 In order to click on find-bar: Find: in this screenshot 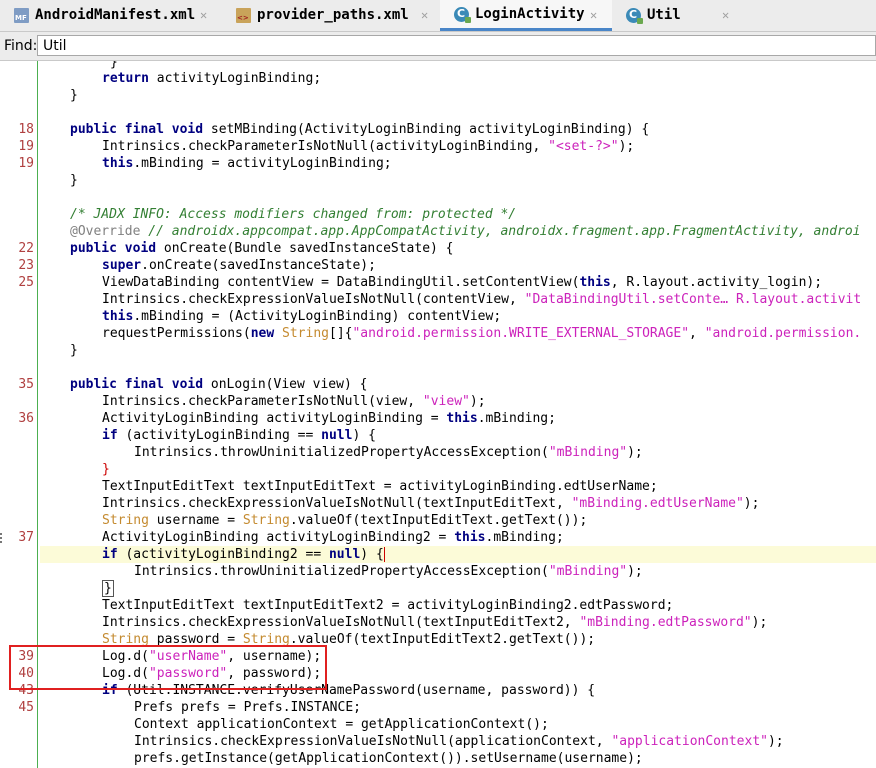, I will do `click(438, 46)`.